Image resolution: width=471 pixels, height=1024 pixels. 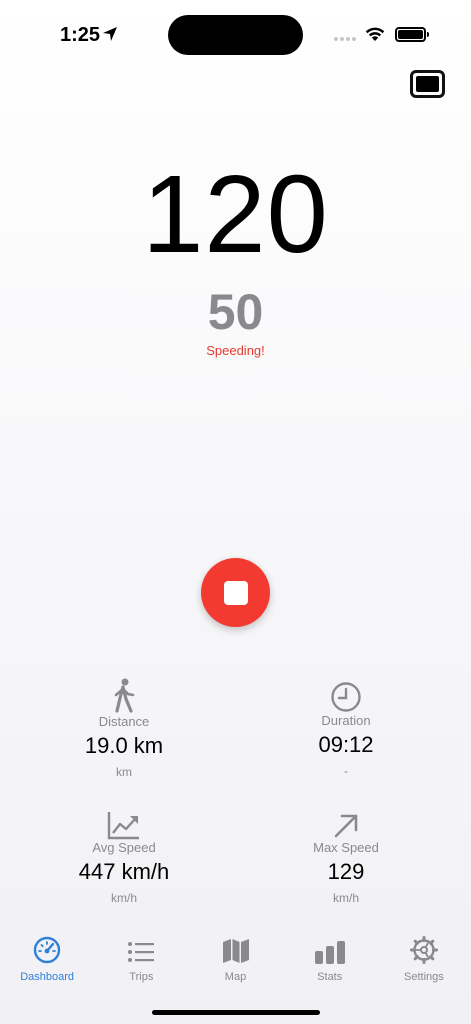 I want to click on tab-label-dashboard: Dashboard, so click(x=47, y=977).